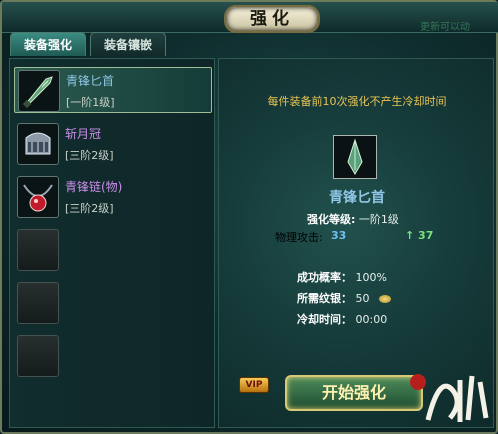 The image size is (498, 434). Describe the element at coordinates (371, 277) in the screenshot. I see `success-rate-value: 100%` at that location.